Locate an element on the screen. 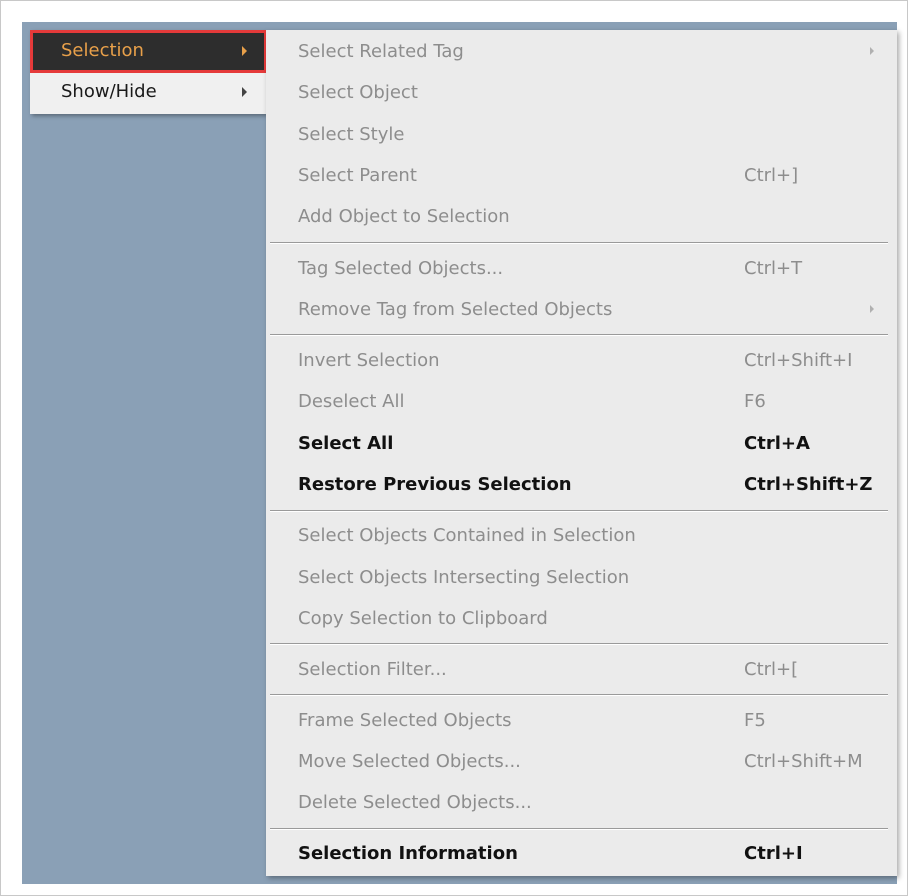 This screenshot has height=896, width=908. menu-item-shortcut: Ctrl+Shift+M is located at coordinates (803, 761).